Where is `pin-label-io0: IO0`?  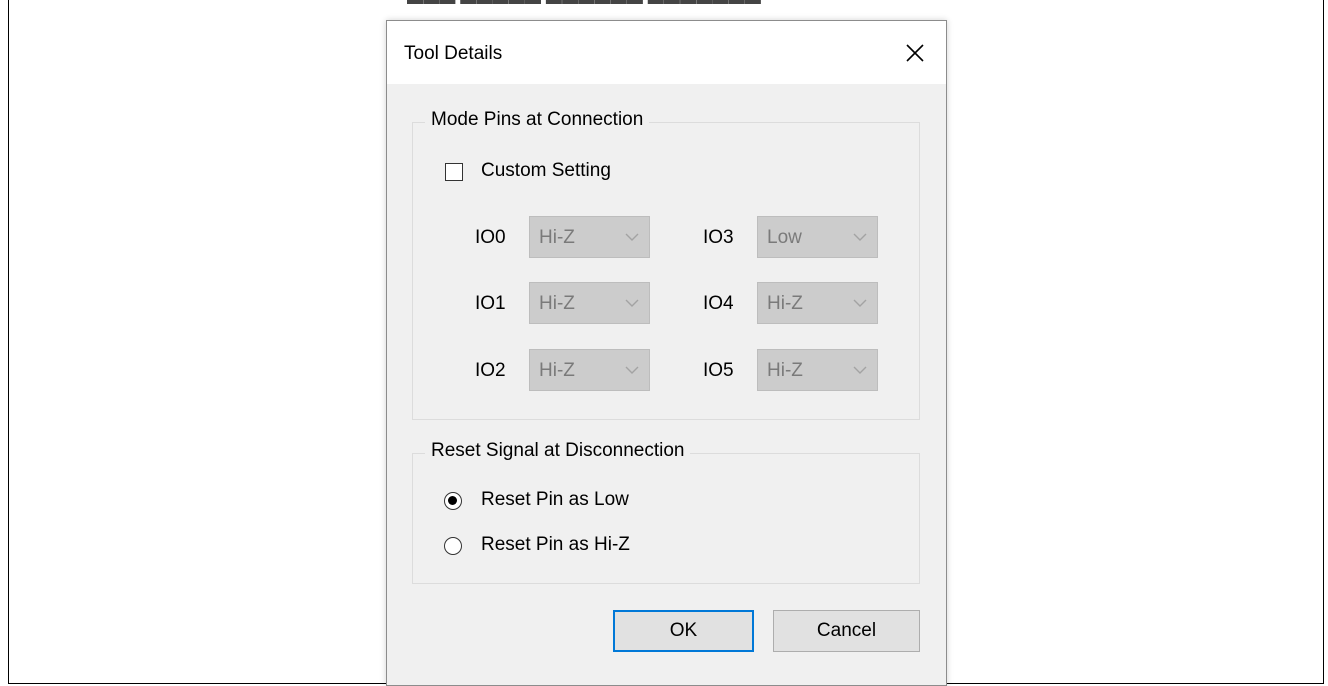 pin-label-io0: IO0 is located at coordinates (490, 237).